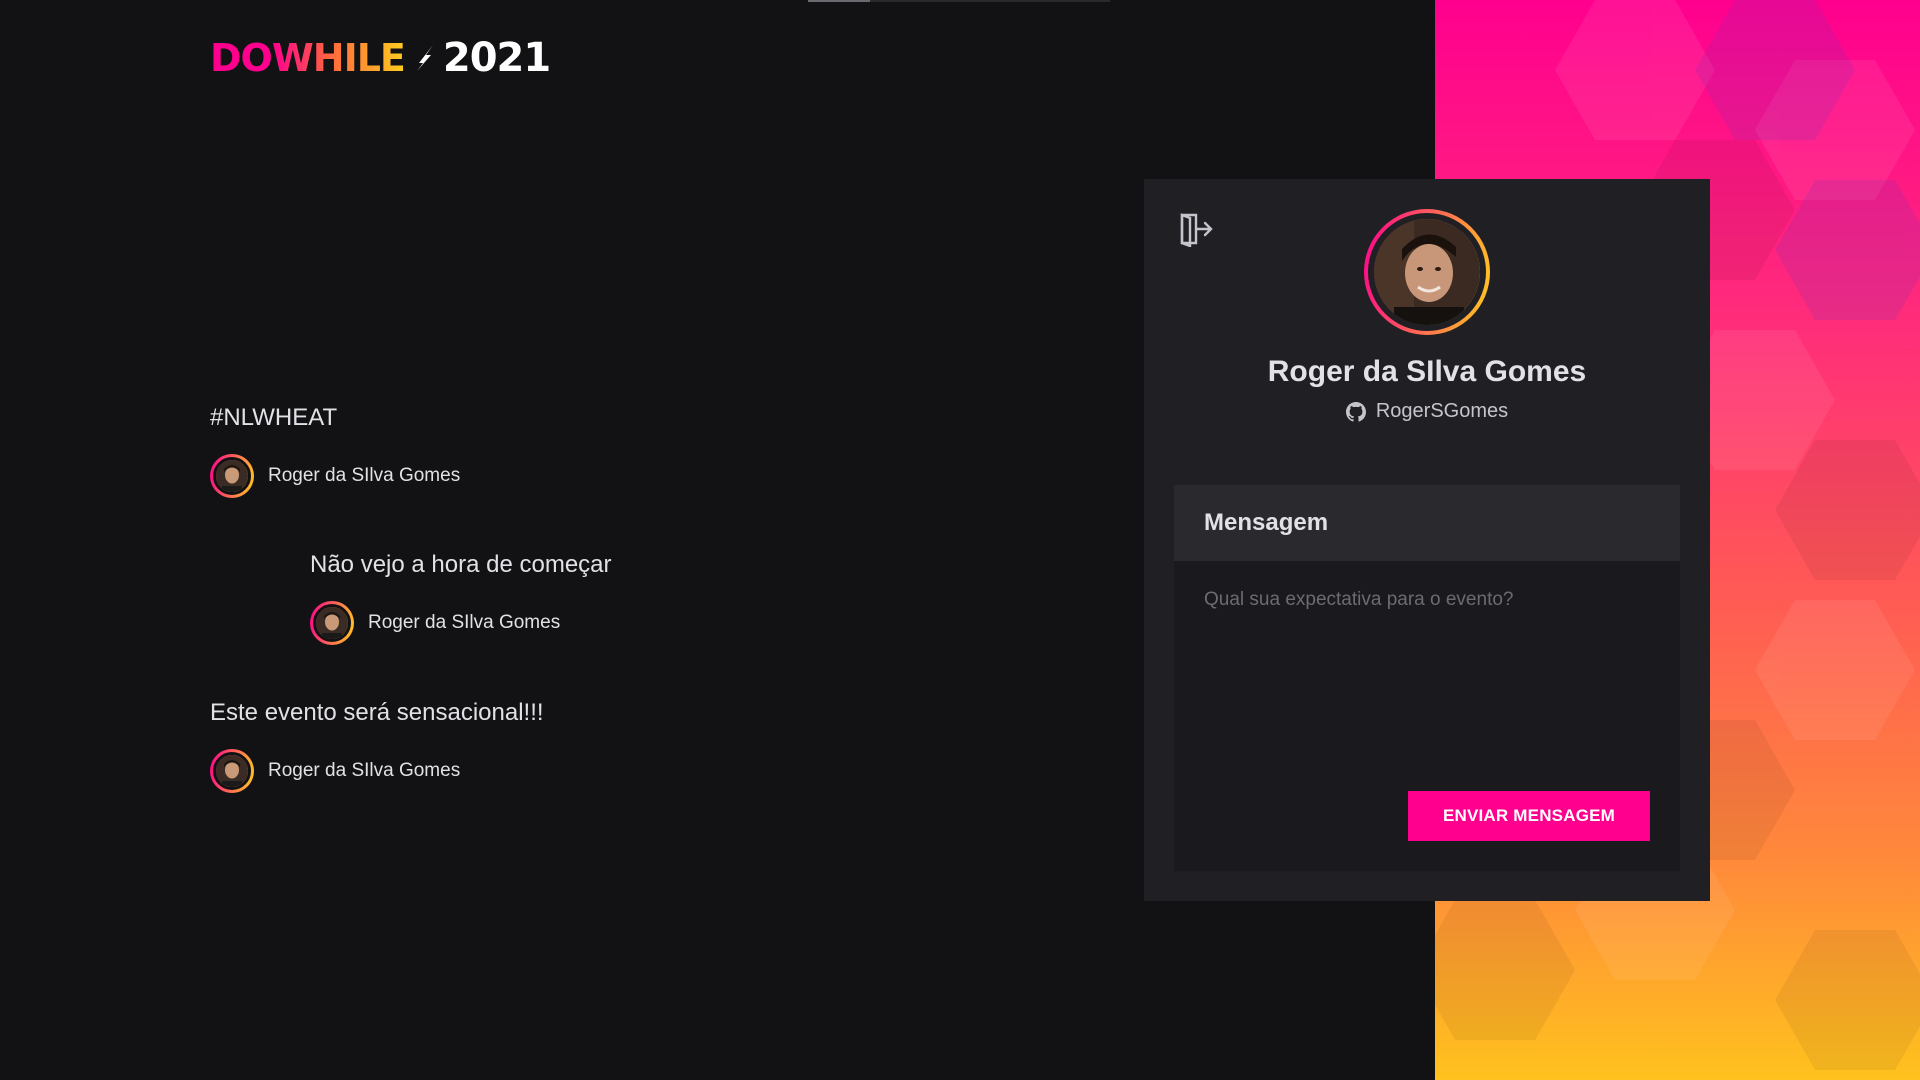 The image size is (1920, 1080). What do you see at coordinates (425, 58) in the screenshot?
I see `spark-icon` at bounding box center [425, 58].